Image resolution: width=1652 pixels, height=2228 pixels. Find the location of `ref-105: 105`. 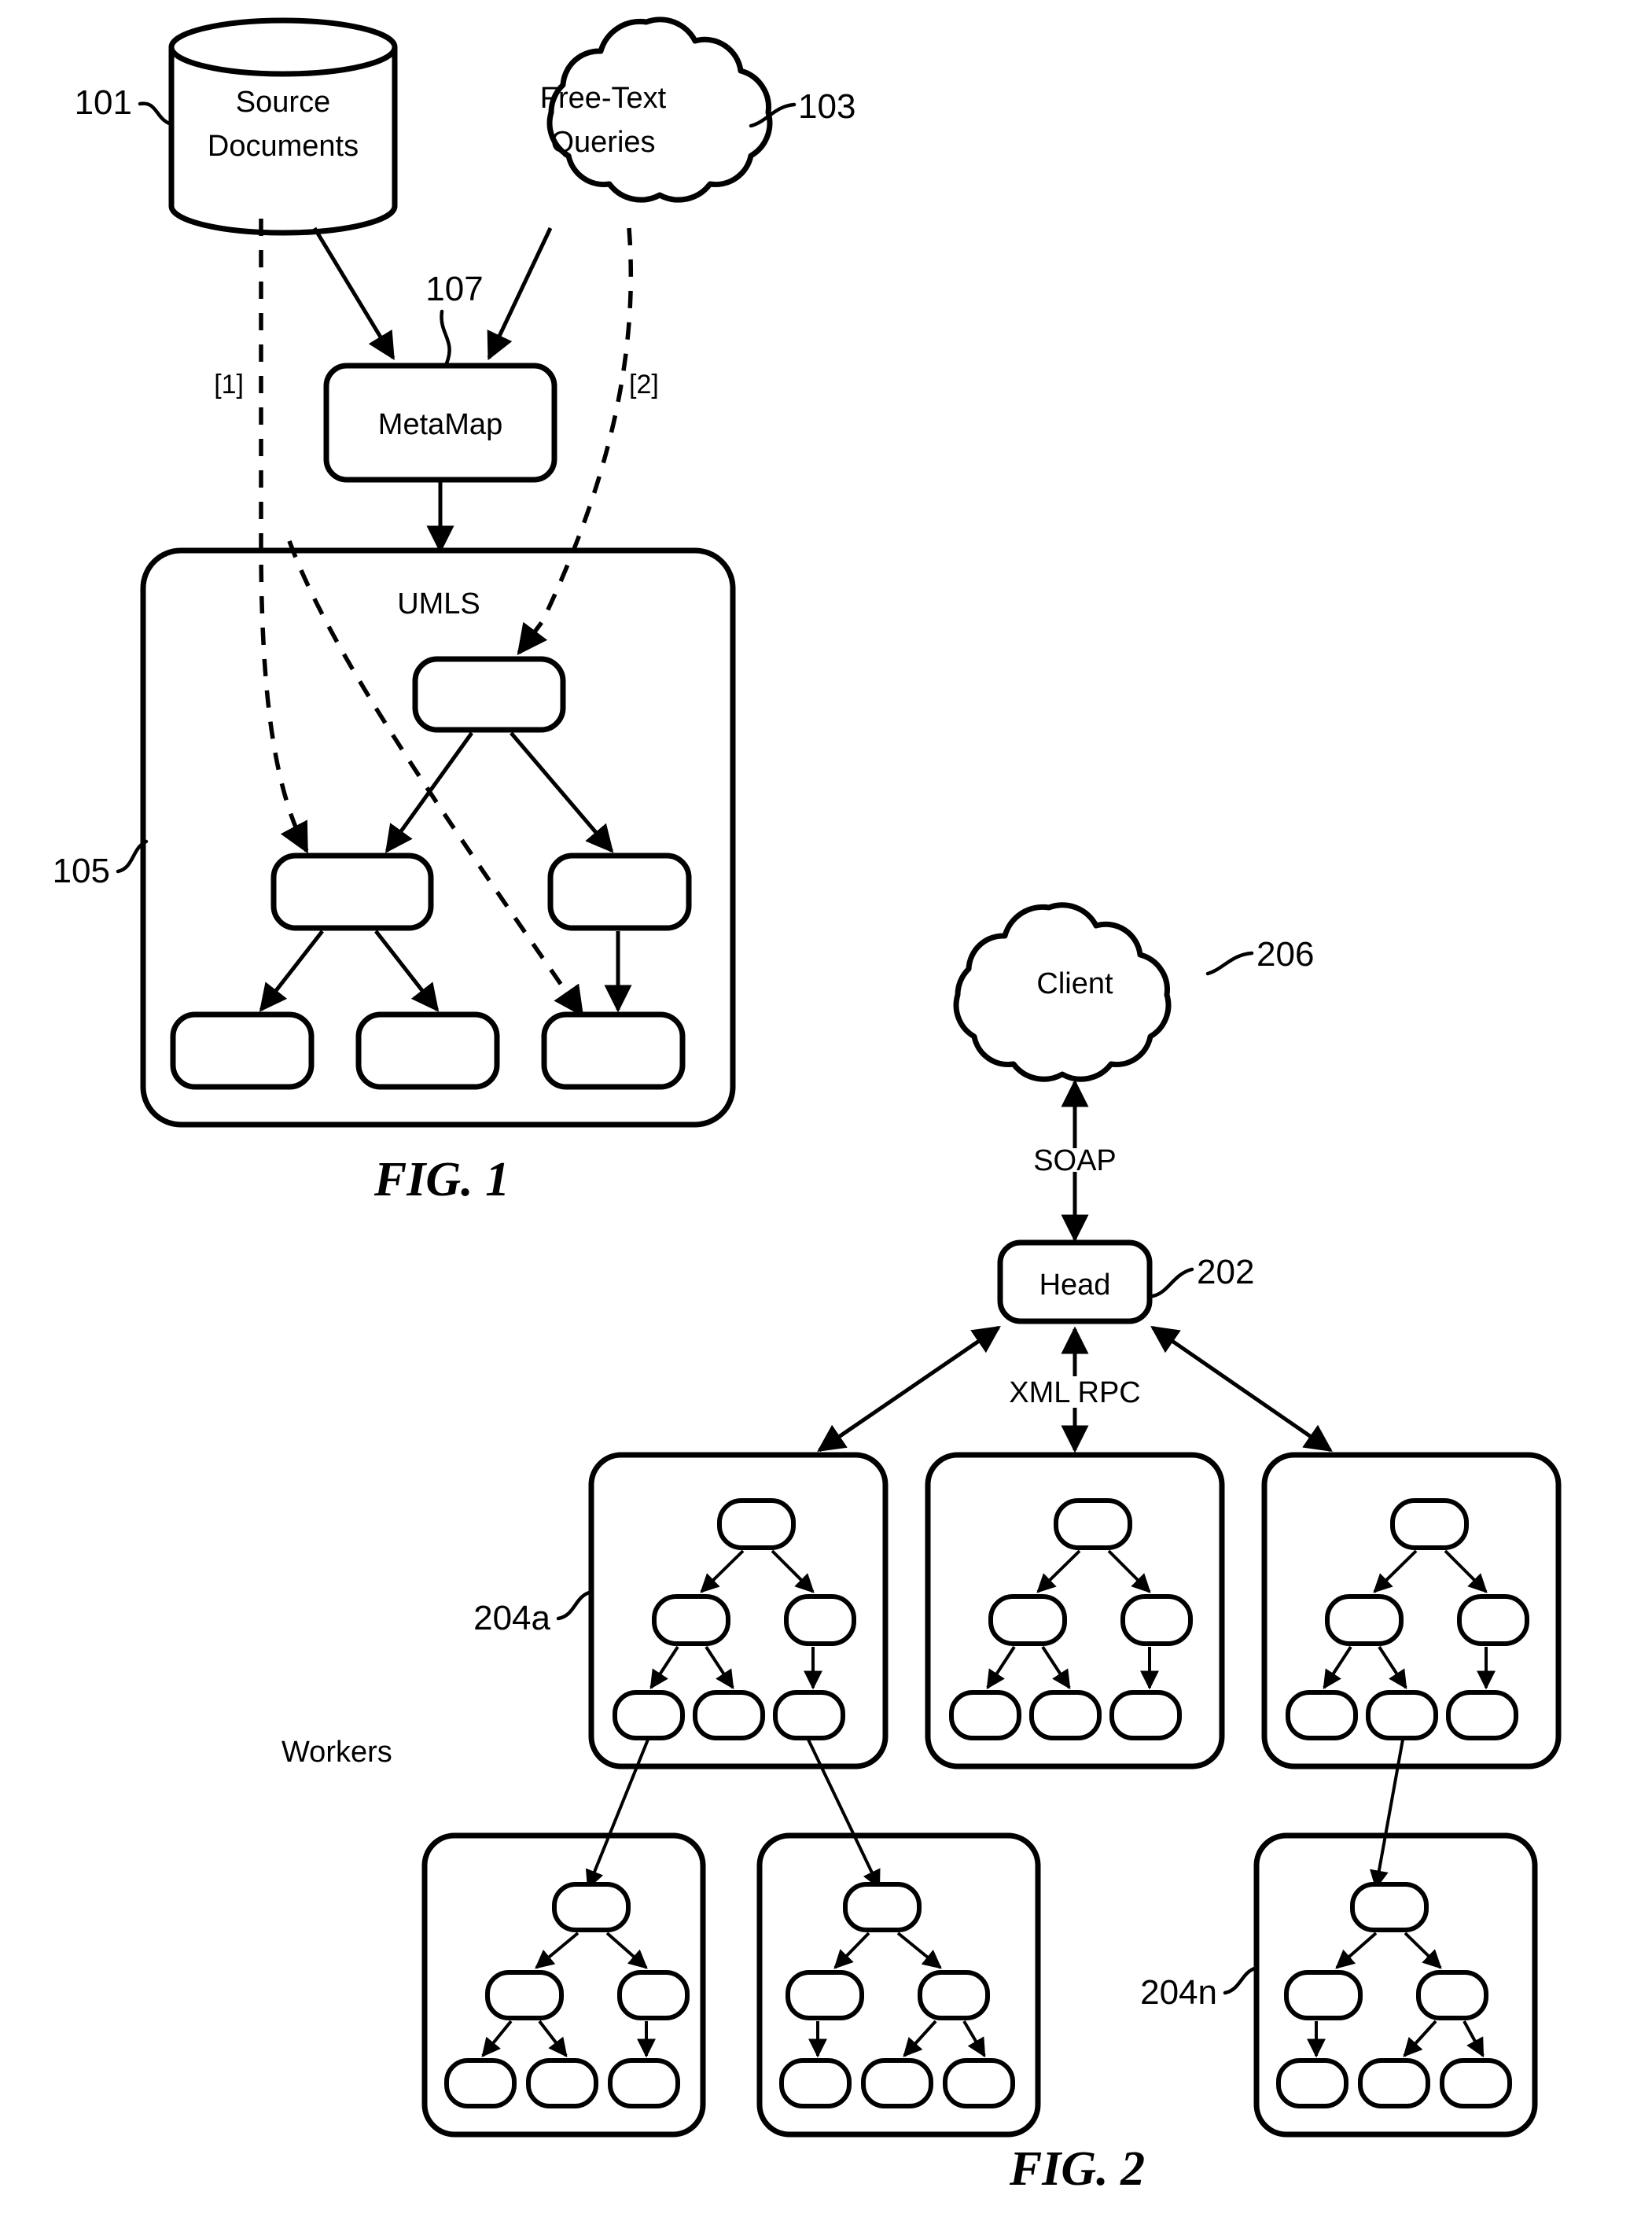

ref-105: 105 is located at coordinates (101, 864).